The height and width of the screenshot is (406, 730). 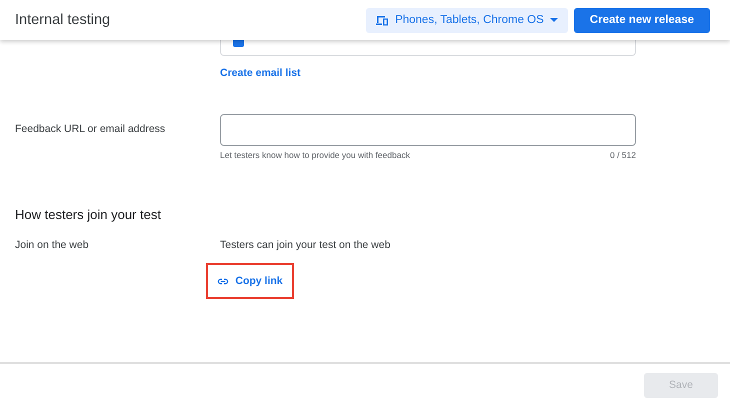 I want to click on caret-icon, so click(x=554, y=20).